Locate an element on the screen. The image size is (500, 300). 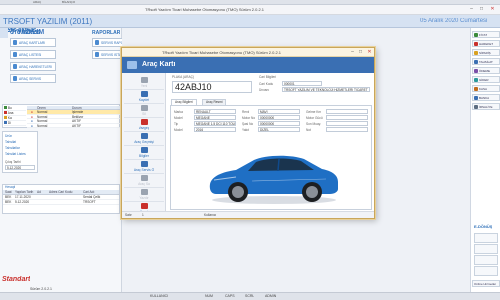
sidebar-button-4: Araç Geçmişi is located at coordinates (144, 138).